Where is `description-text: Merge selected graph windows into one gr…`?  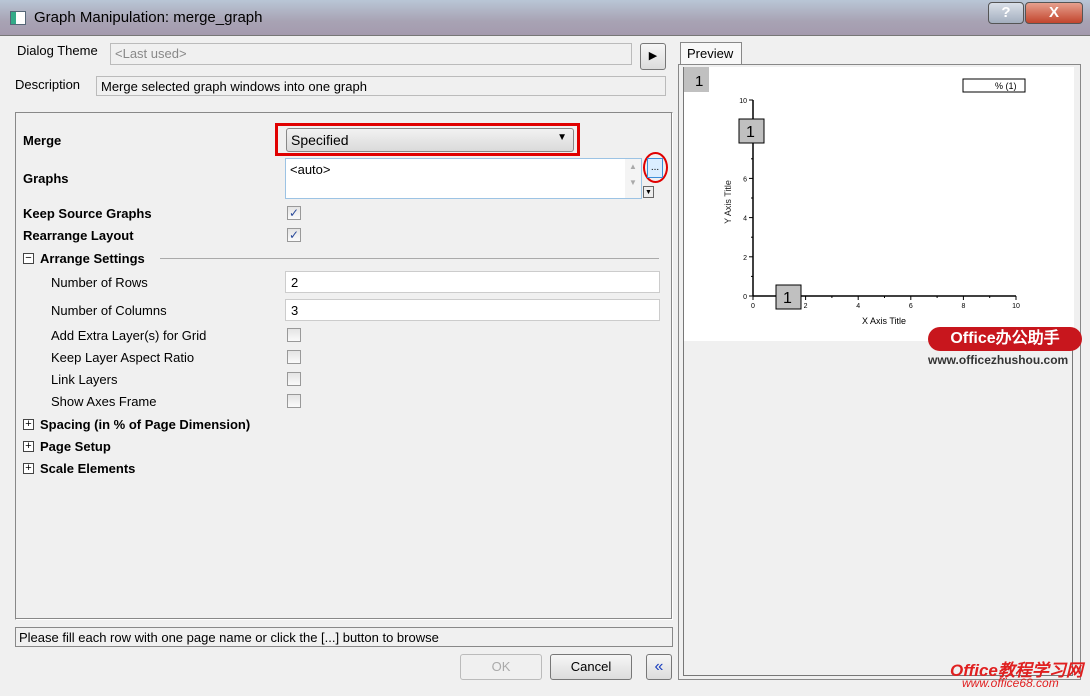 description-text: Merge selected graph windows into one gr… is located at coordinates (381, 86).